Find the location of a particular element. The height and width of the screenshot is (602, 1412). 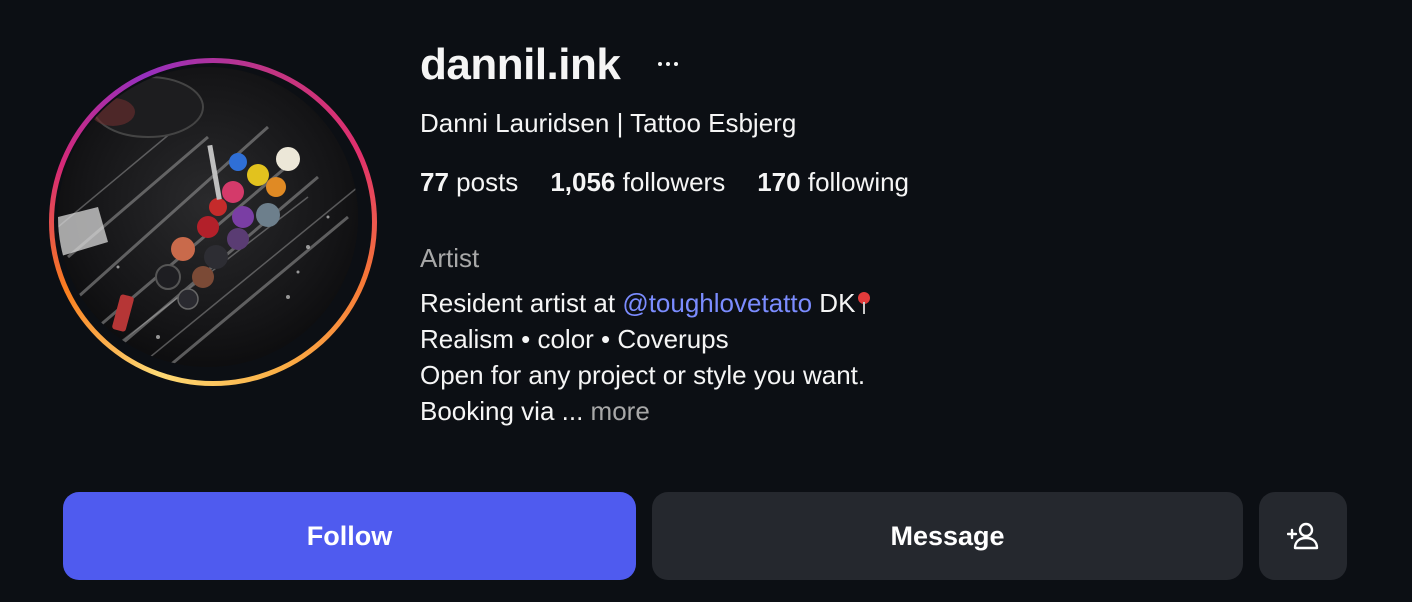

mention-link: @toughlovetatto is located at coordinates (717, 303).